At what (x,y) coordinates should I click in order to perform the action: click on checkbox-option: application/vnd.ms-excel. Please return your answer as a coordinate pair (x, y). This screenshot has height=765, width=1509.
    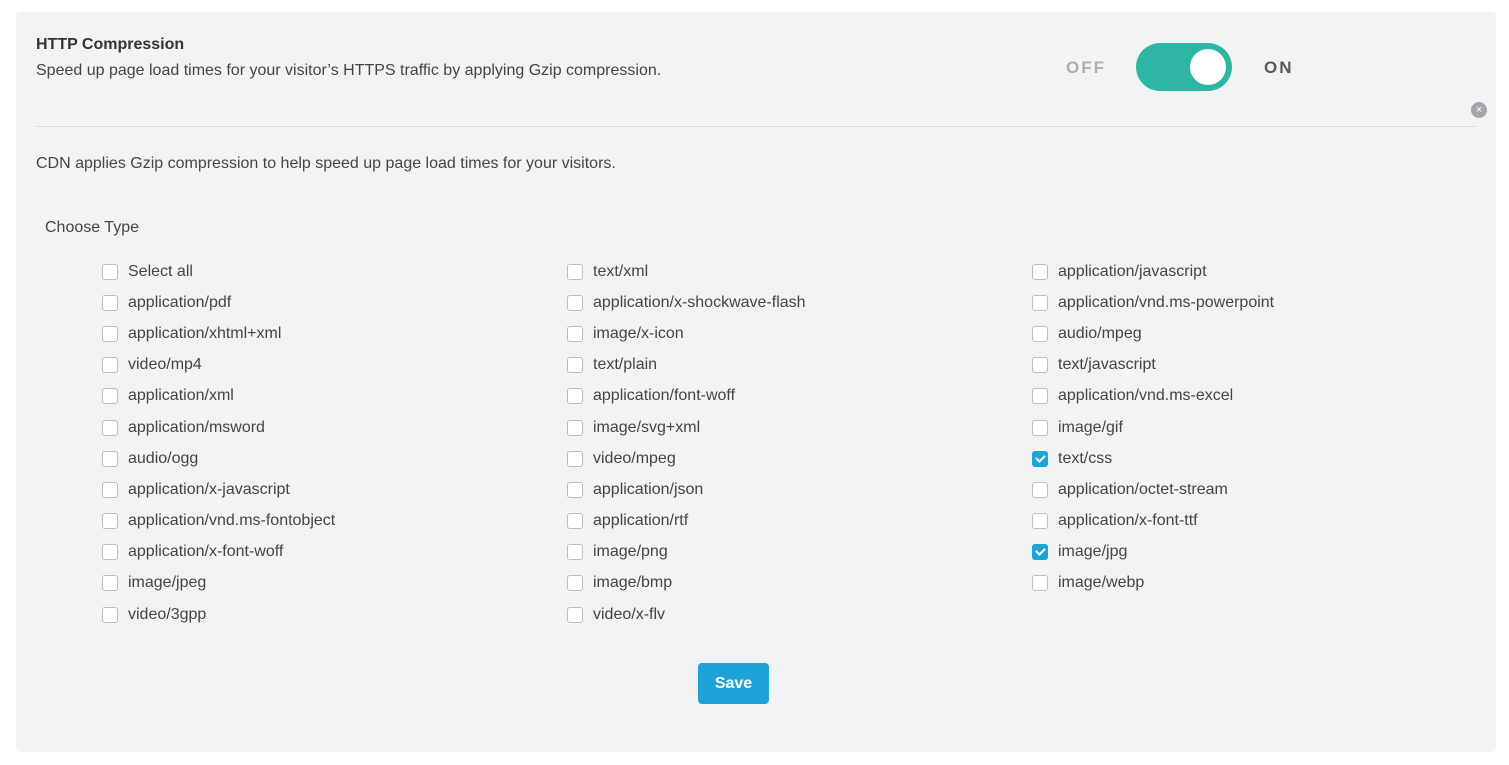
    Looking at the image, I should click on (1153, 396).